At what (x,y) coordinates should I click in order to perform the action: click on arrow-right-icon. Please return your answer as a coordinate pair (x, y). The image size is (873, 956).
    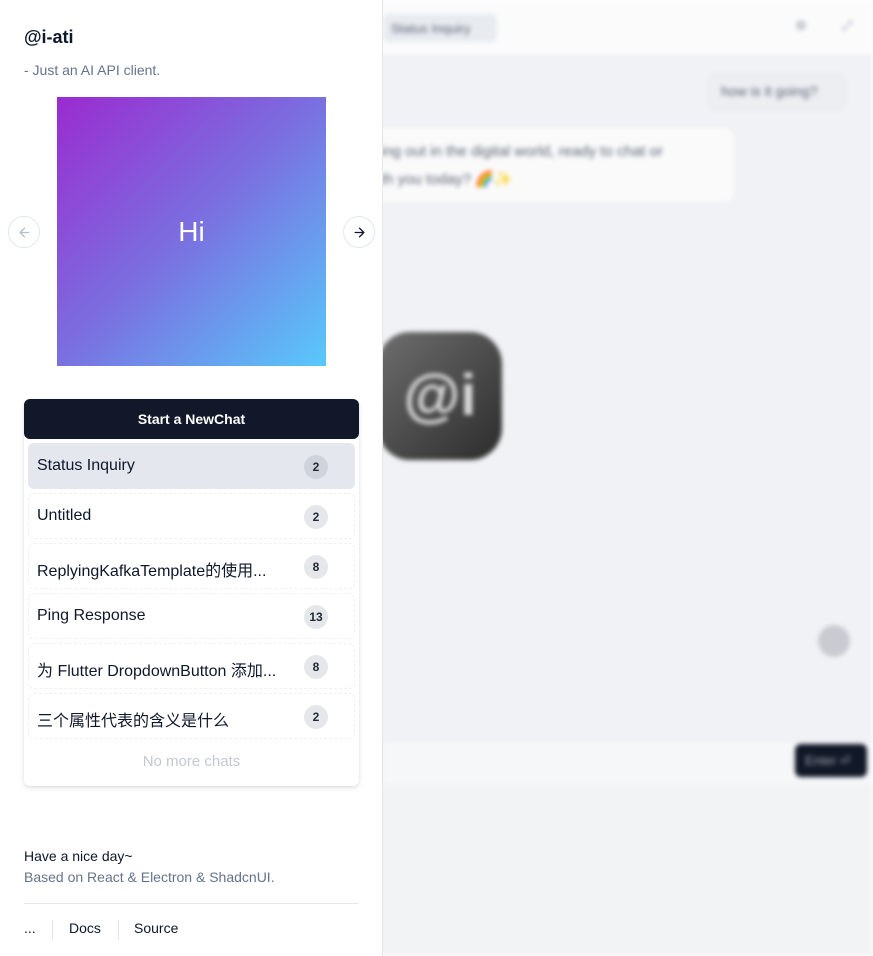
    Looking at the image, I should click on (359, 232).